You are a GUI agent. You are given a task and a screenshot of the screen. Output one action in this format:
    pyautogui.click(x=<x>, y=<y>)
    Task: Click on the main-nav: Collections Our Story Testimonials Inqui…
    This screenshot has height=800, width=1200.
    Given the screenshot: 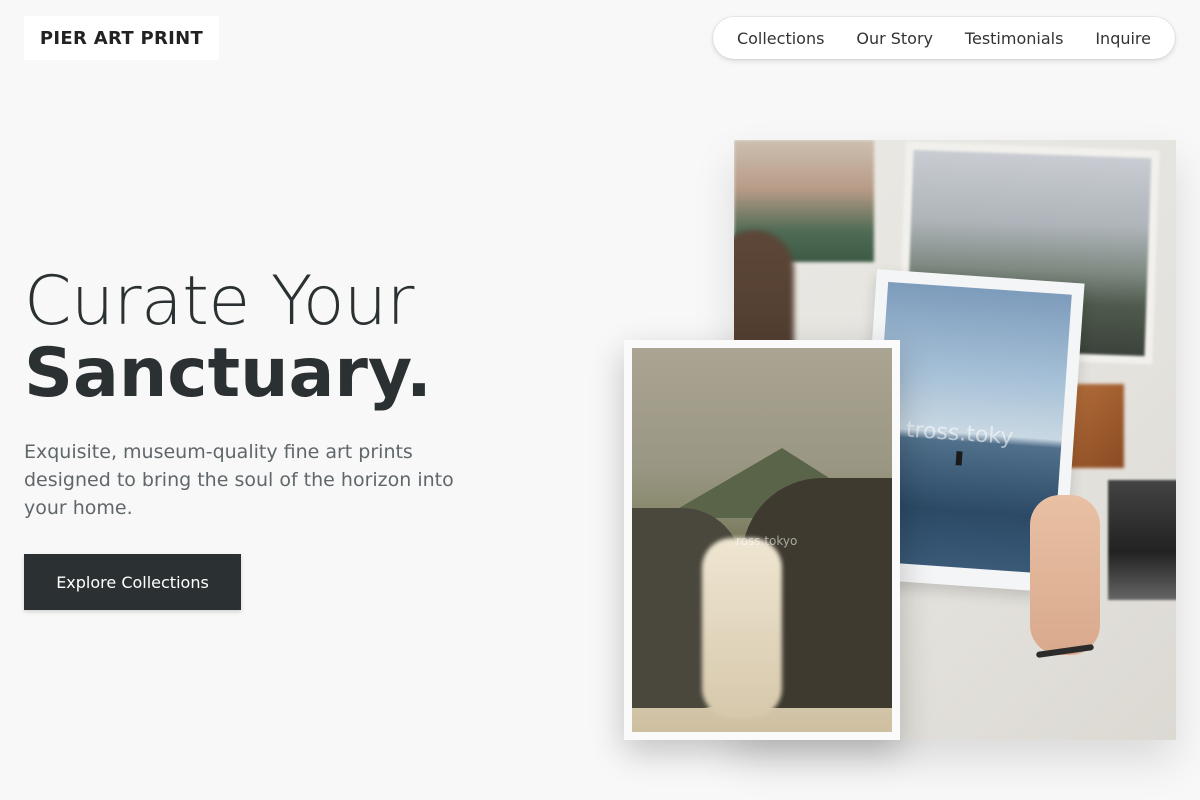 What is the action you would take?
    pyautogui.click(x=944, y=38)
    